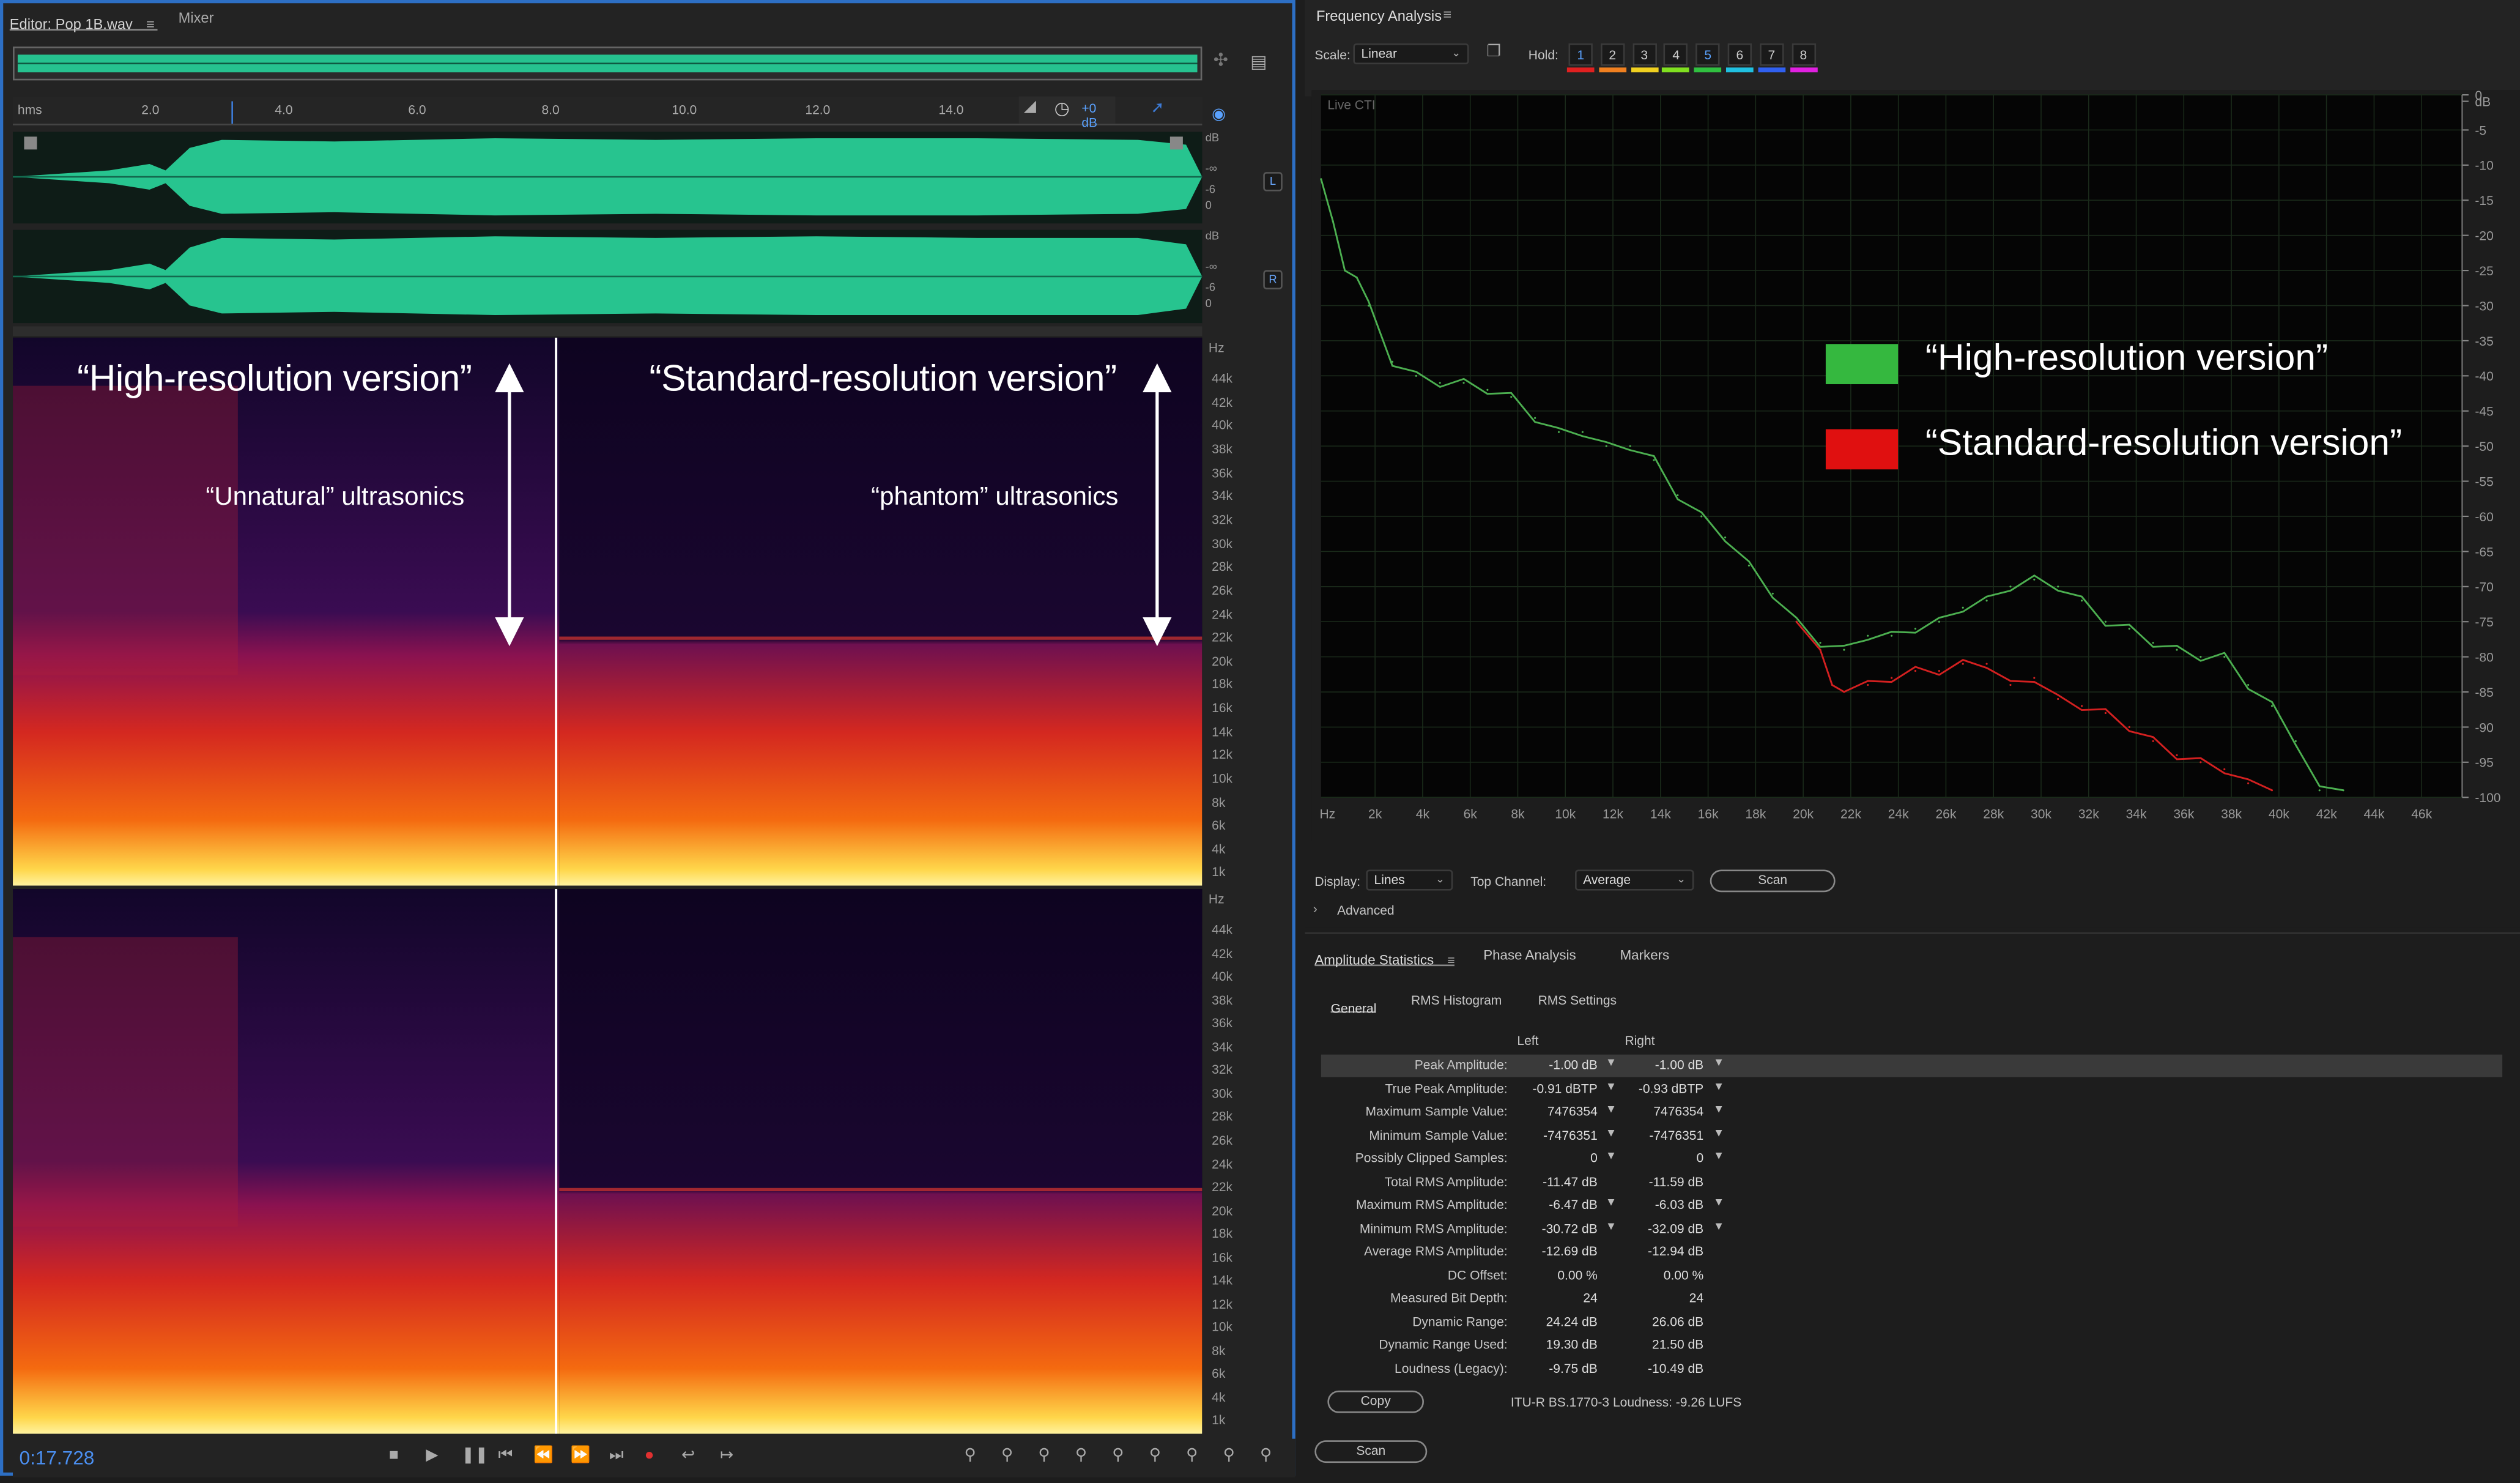 Image resolution: width=2520 pixels, height=1483 pixels. I want to click on go-start-icon: ⏮, so click(505, 1456).